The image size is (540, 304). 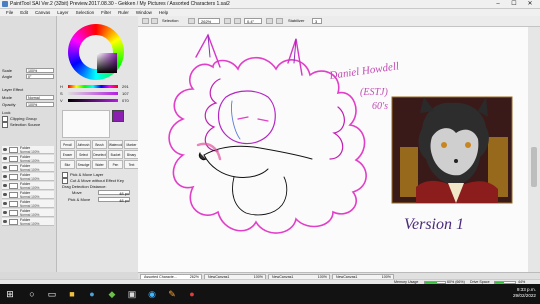 I want to click on move-distance-field: 48 px, so click(x=114, y=193).